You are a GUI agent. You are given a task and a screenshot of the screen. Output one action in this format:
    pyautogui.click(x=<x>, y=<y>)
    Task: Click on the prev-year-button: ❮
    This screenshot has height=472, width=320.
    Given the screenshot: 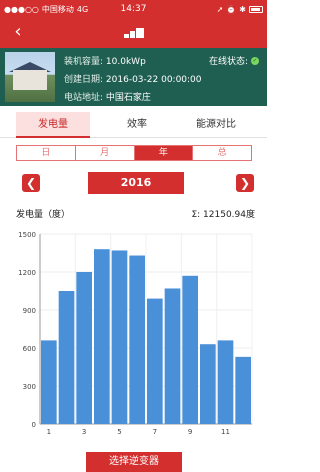 What is the action you would take?
    pyautogui.click(x=31, y=183)
    